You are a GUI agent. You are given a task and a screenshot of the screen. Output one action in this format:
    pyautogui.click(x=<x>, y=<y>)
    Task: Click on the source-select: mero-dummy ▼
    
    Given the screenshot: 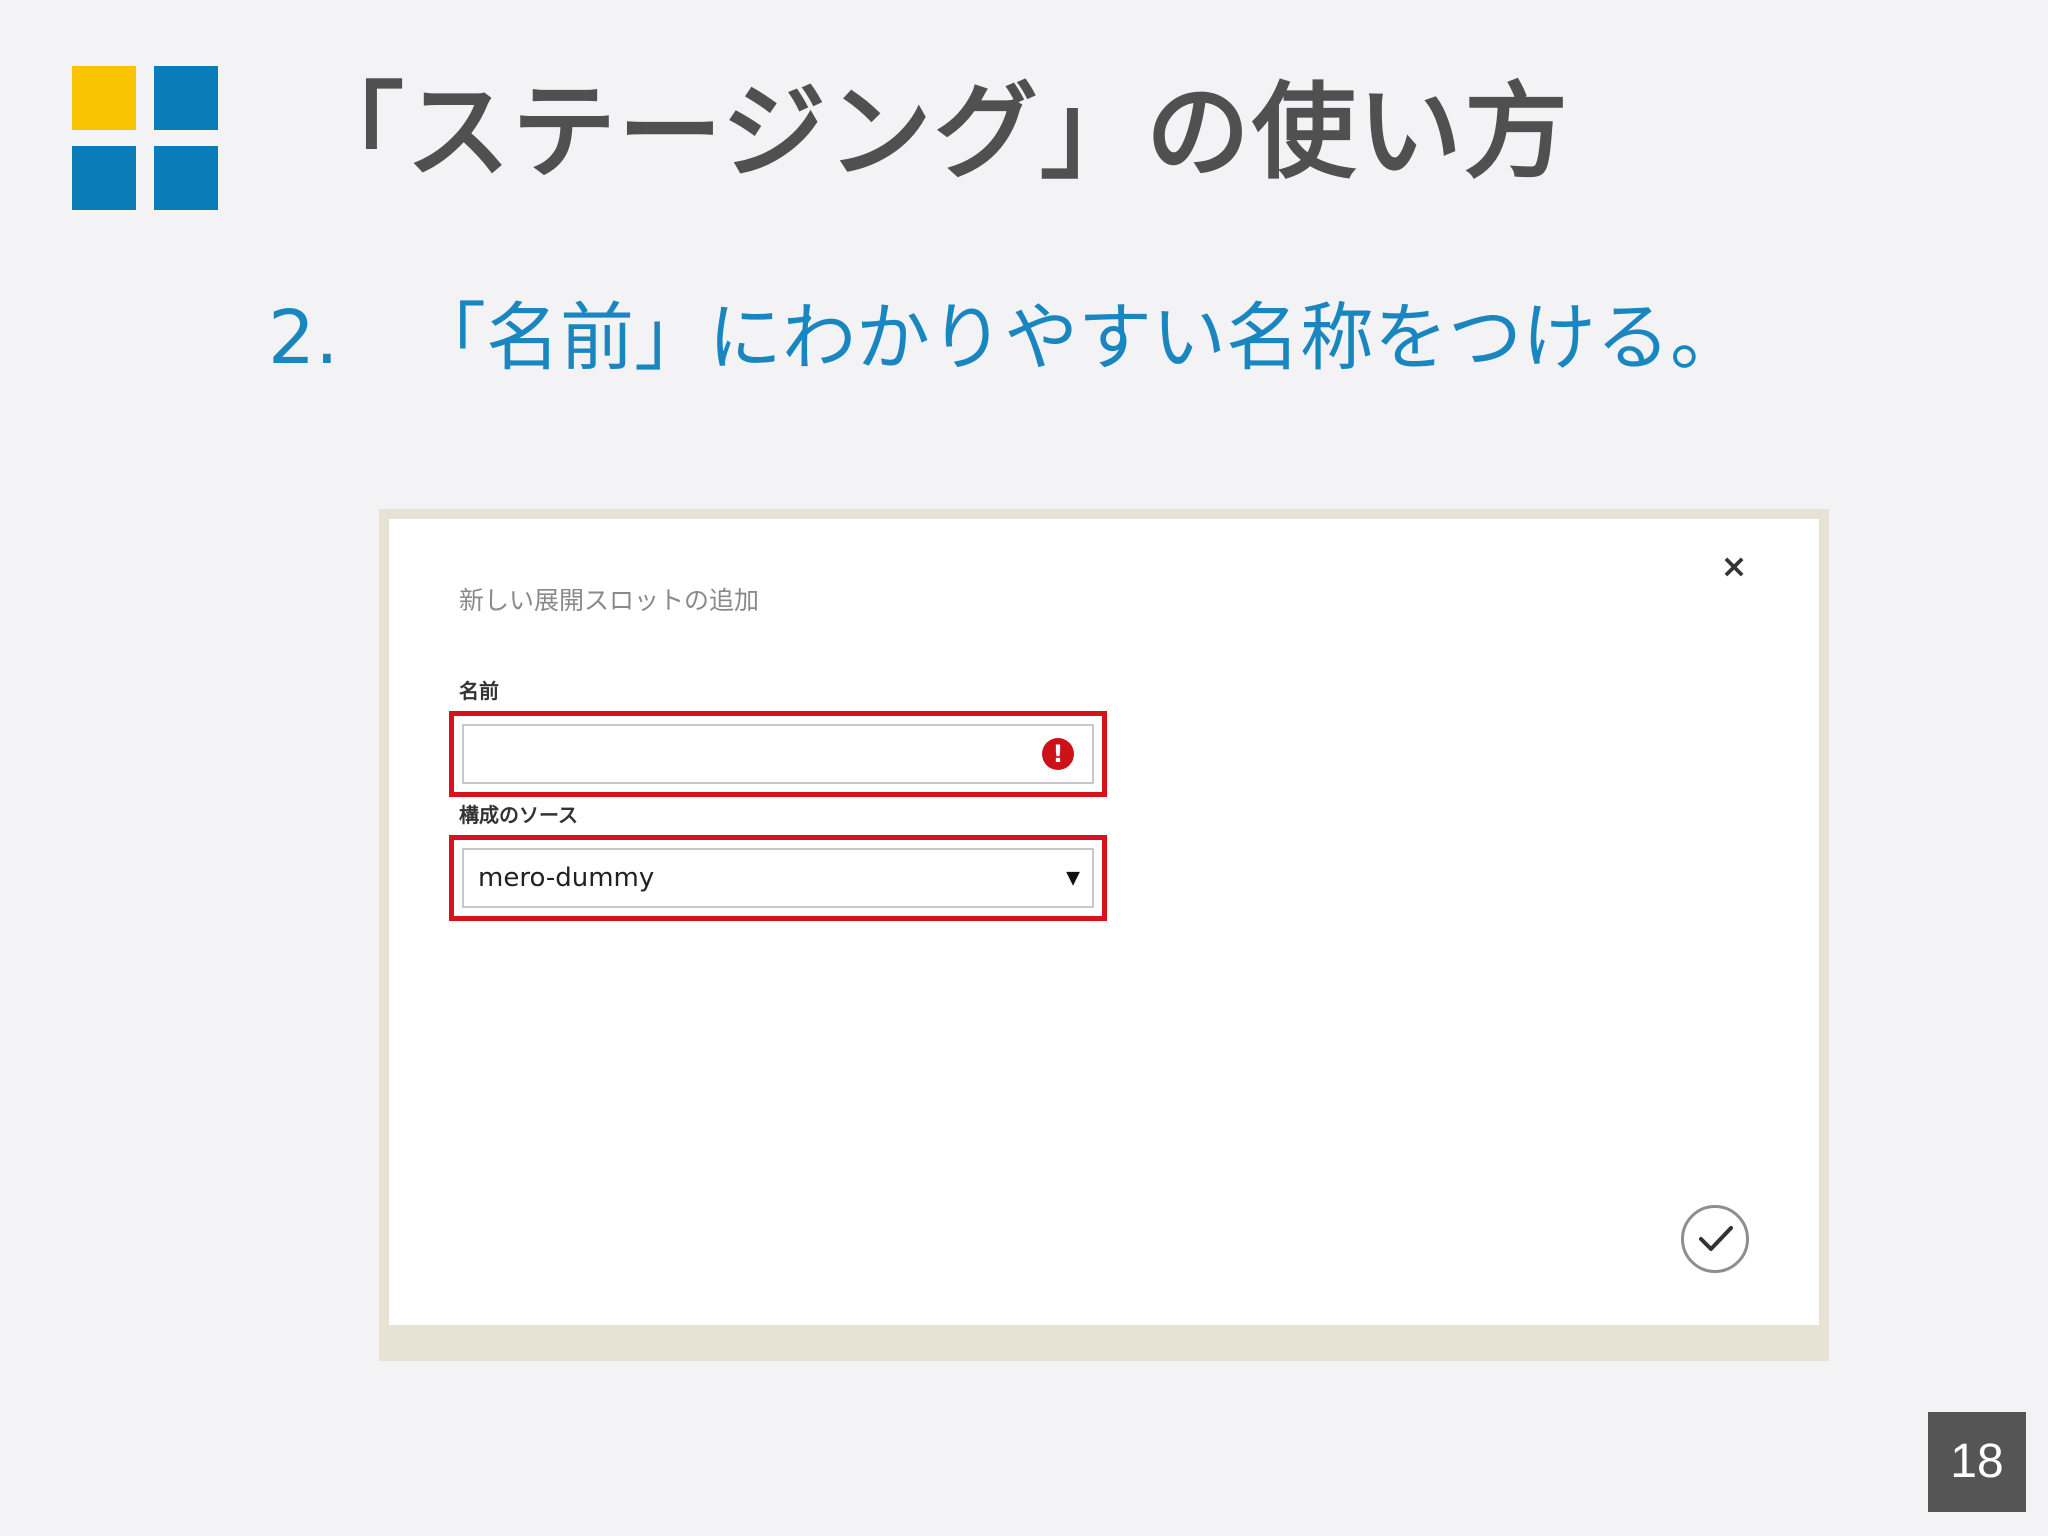 What is the action you would take?
    pyautogui.click(x=778, y=878)
    